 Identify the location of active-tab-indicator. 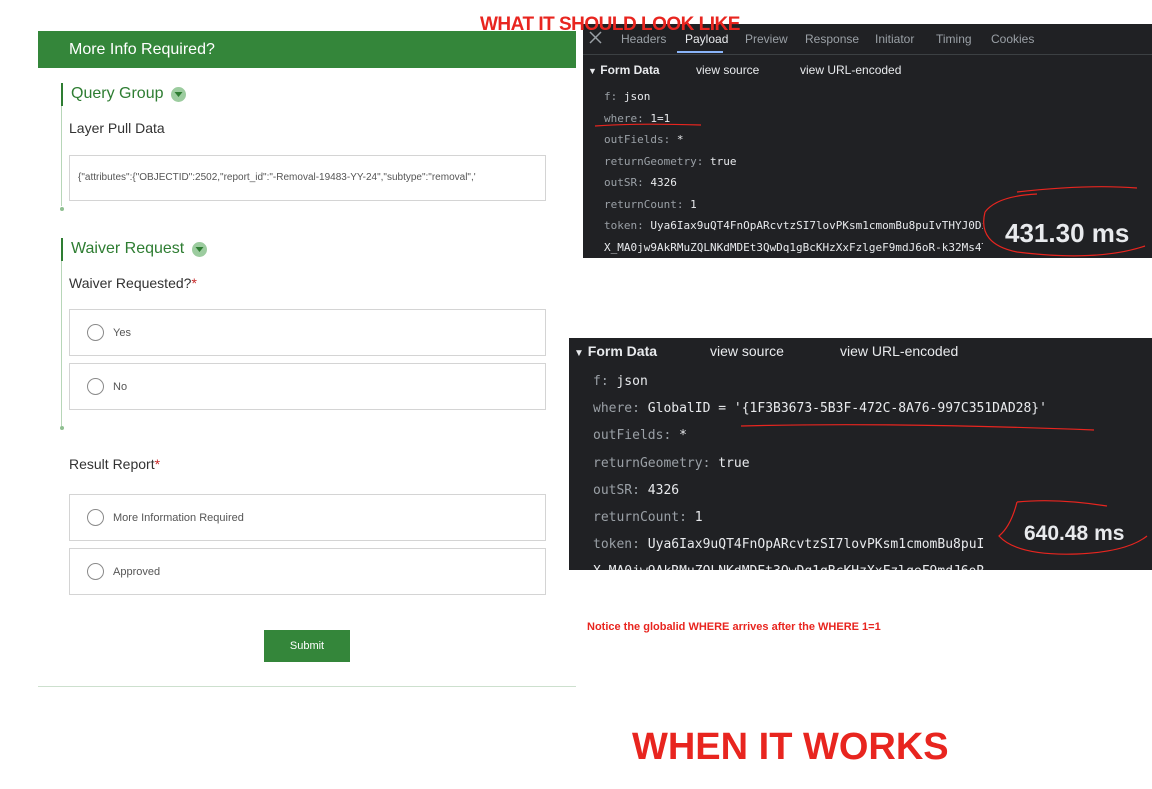
(700, 52).